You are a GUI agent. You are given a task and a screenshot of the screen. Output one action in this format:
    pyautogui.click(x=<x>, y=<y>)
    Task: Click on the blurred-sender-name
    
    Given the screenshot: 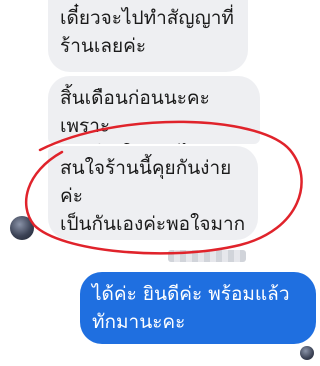 What is the action you would take?
    pyautogui.click(x=207, y=256)
    